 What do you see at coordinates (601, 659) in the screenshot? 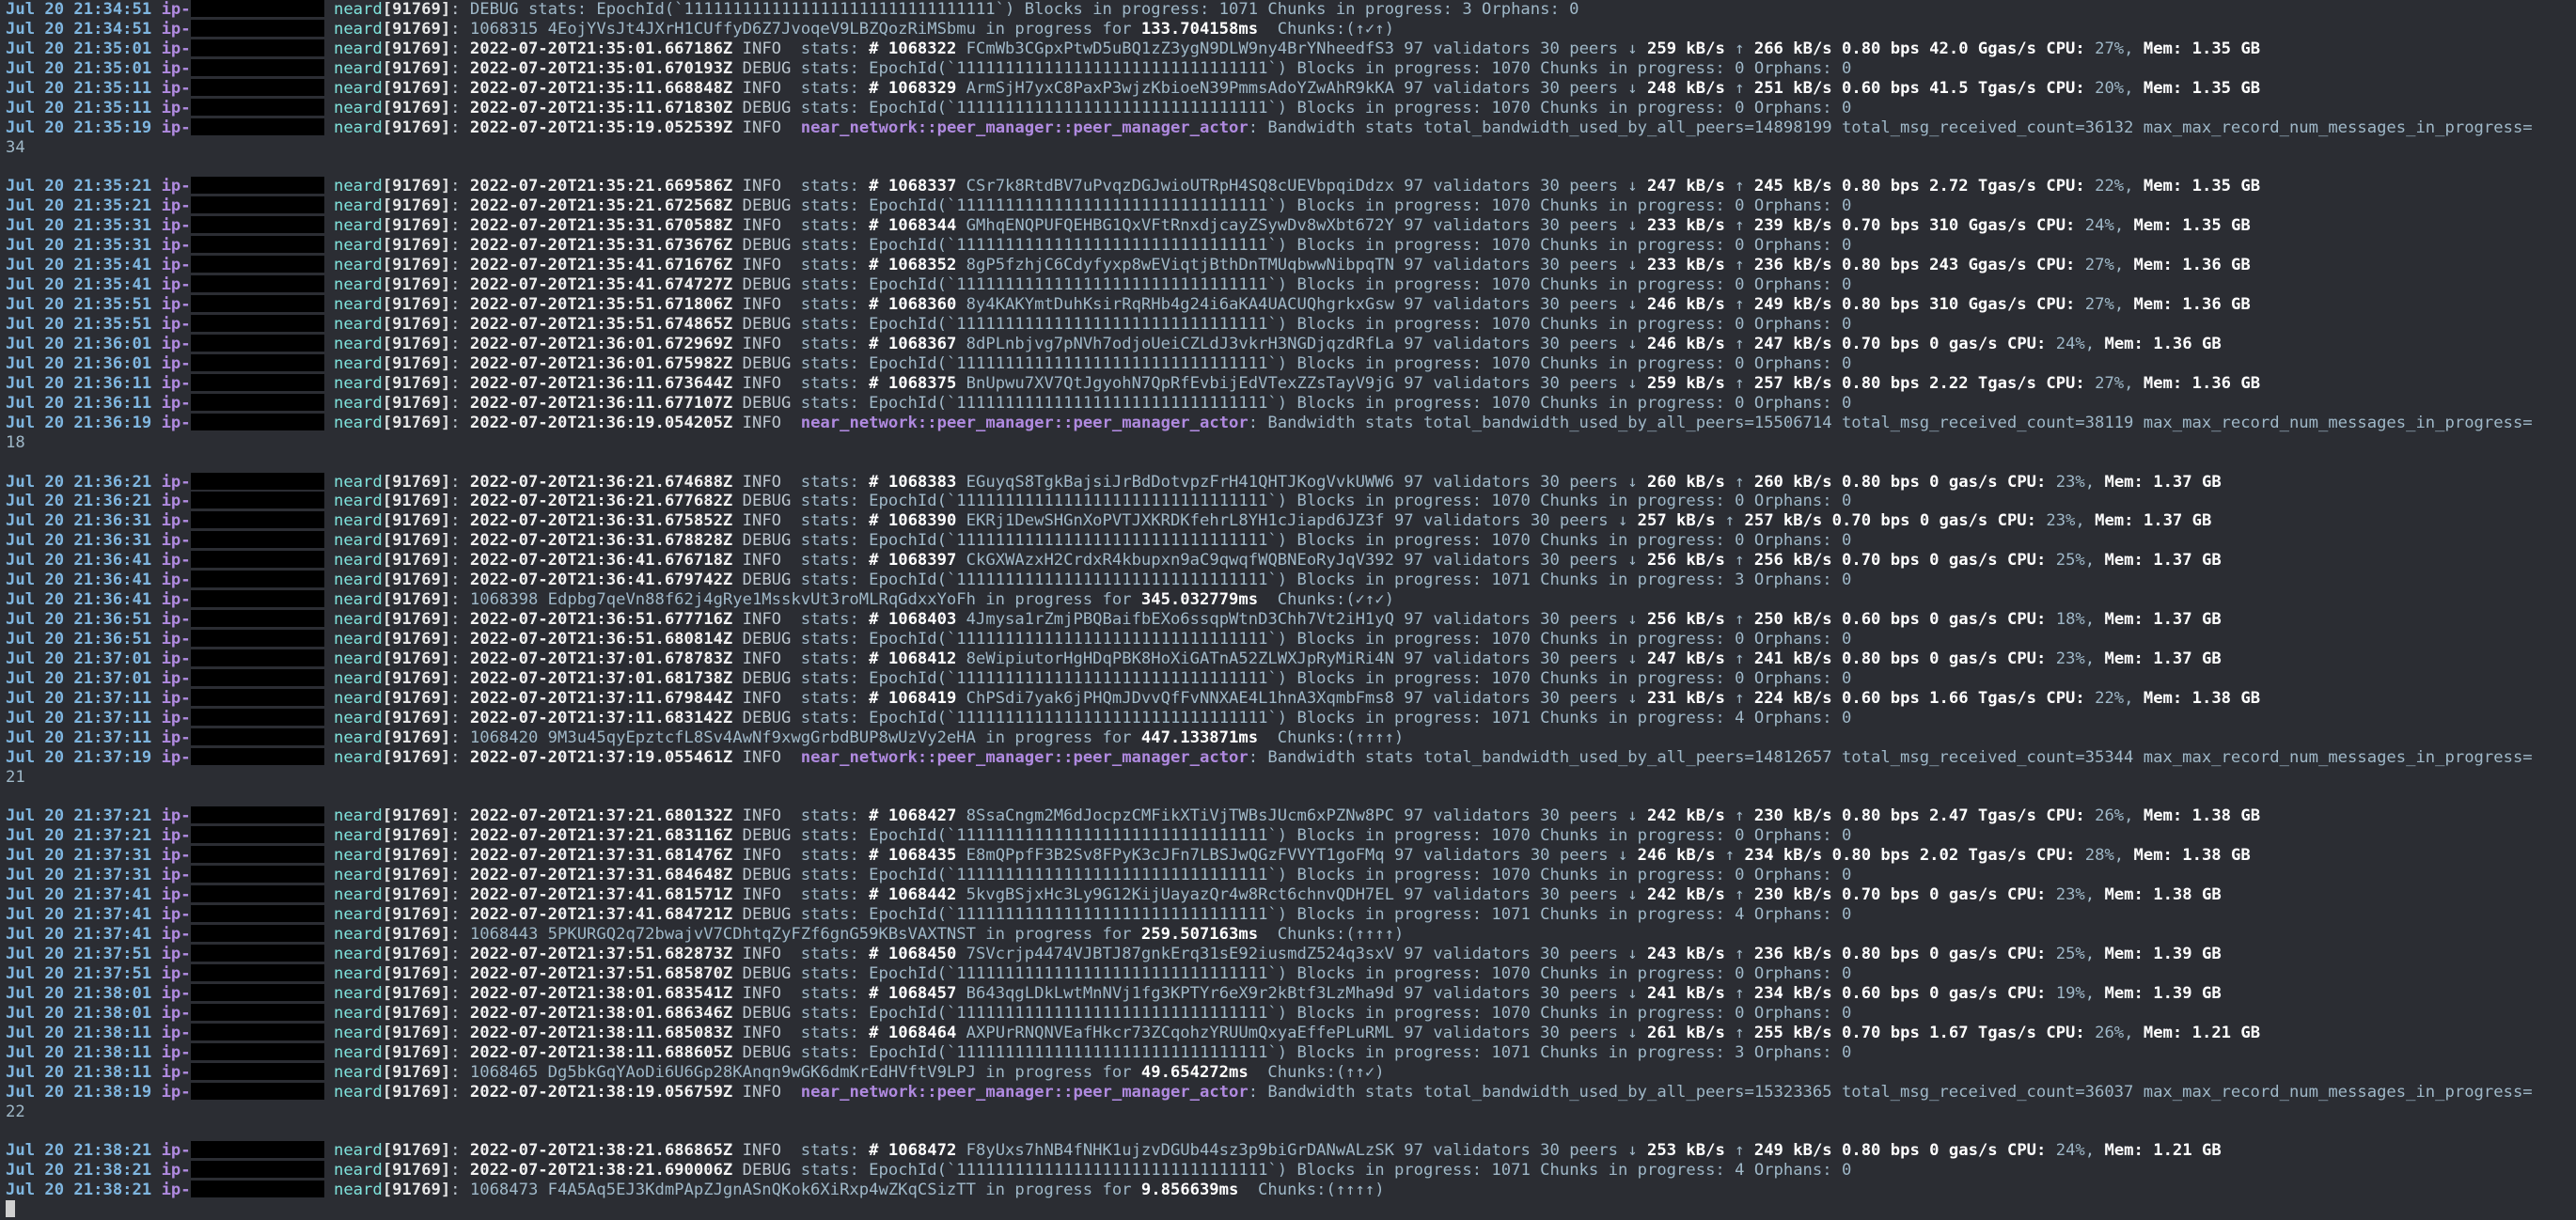
I see `log-timestamp: 2022-07-20T21:37:01.678783Z` at bounding box center [601, 659].